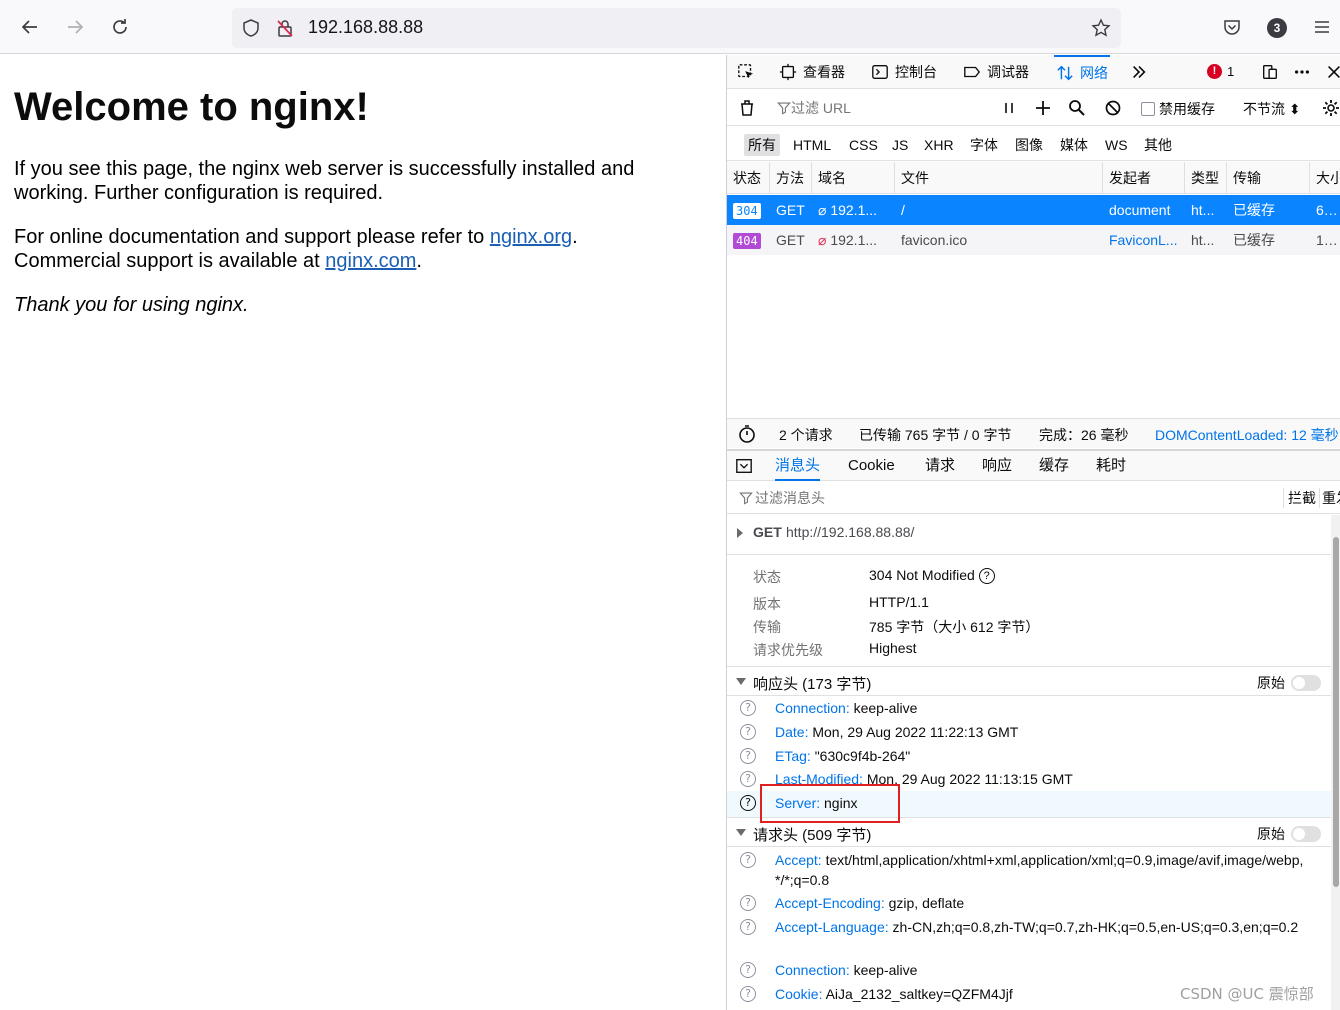 This screenshot has height=1010, width=1340. I want to click on reload-button, so click(120, 27).